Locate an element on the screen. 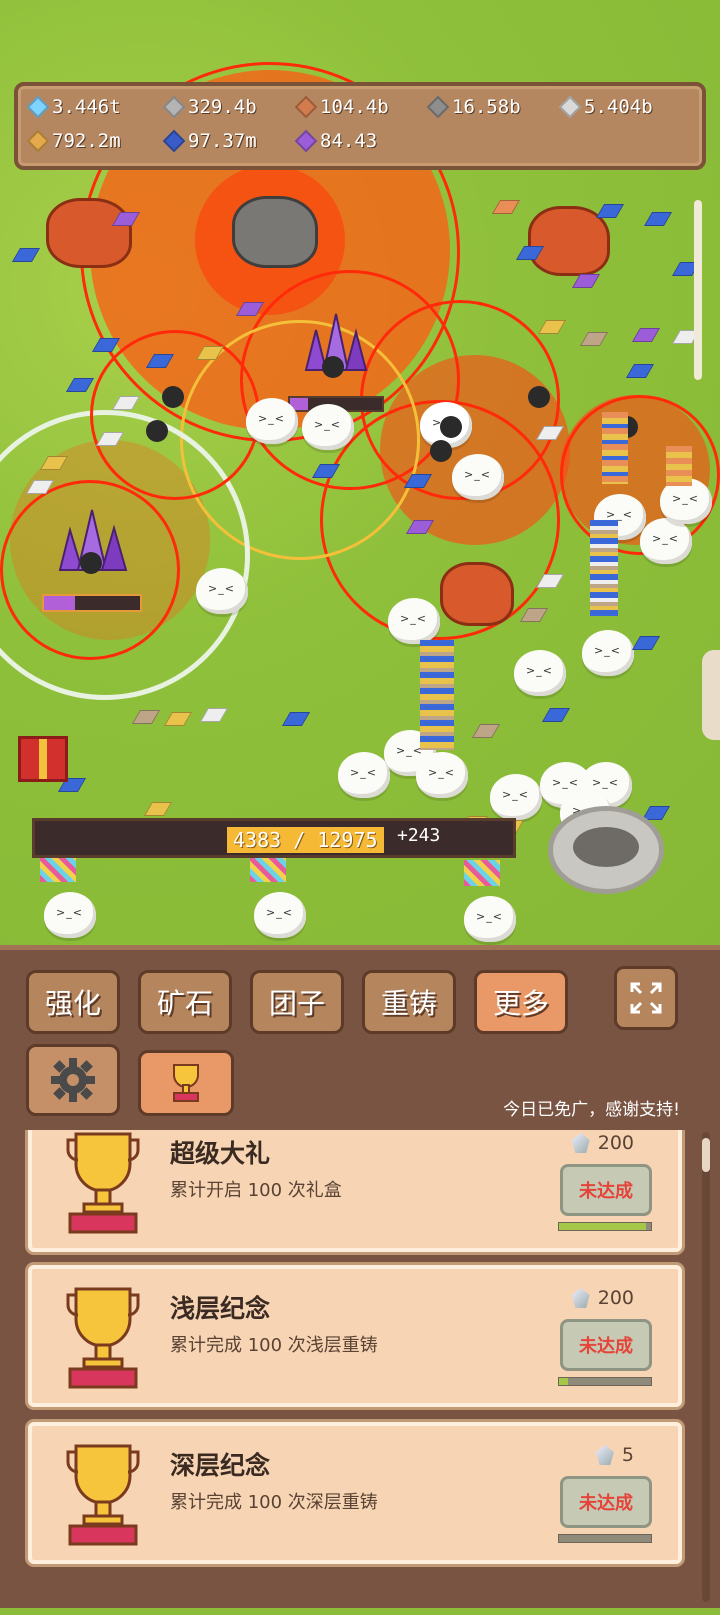 Image resolution: width=720 pixels, height=1615 pixels. achievement-desc: 累计开启 100 次礼盒 is located at coordinates (256, 1190).